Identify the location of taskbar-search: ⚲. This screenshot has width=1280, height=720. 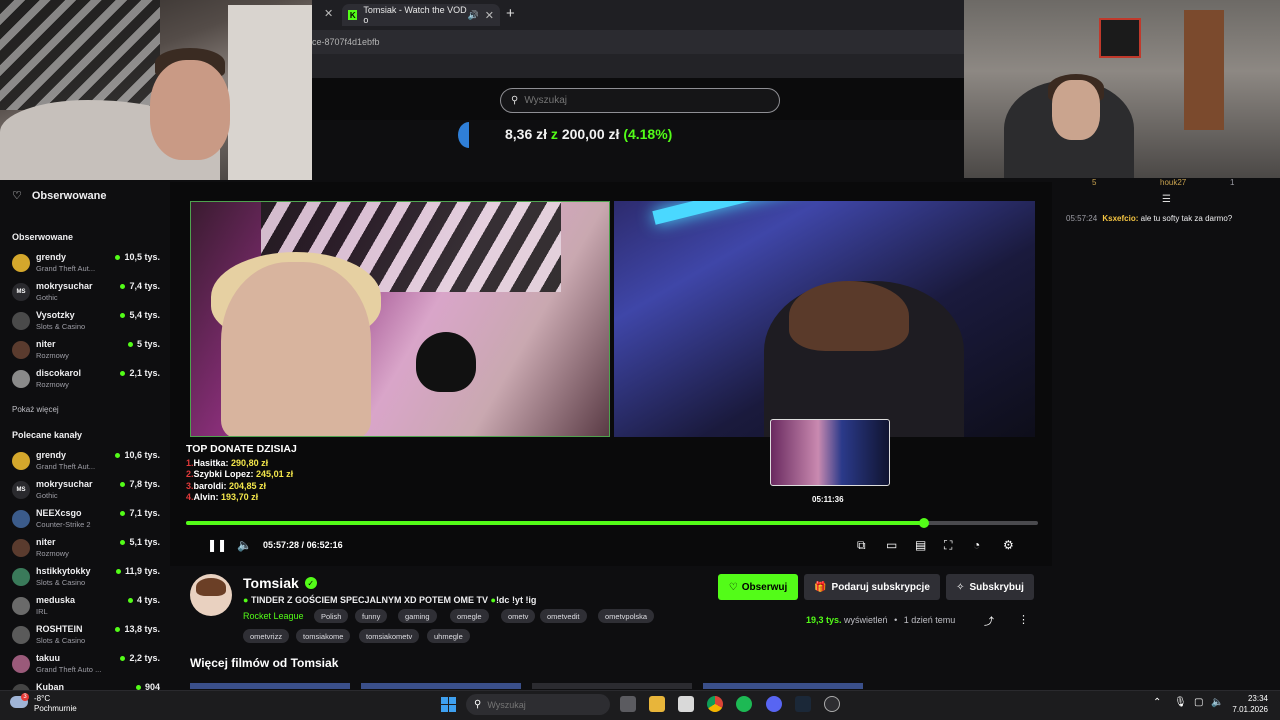
(538, 704).